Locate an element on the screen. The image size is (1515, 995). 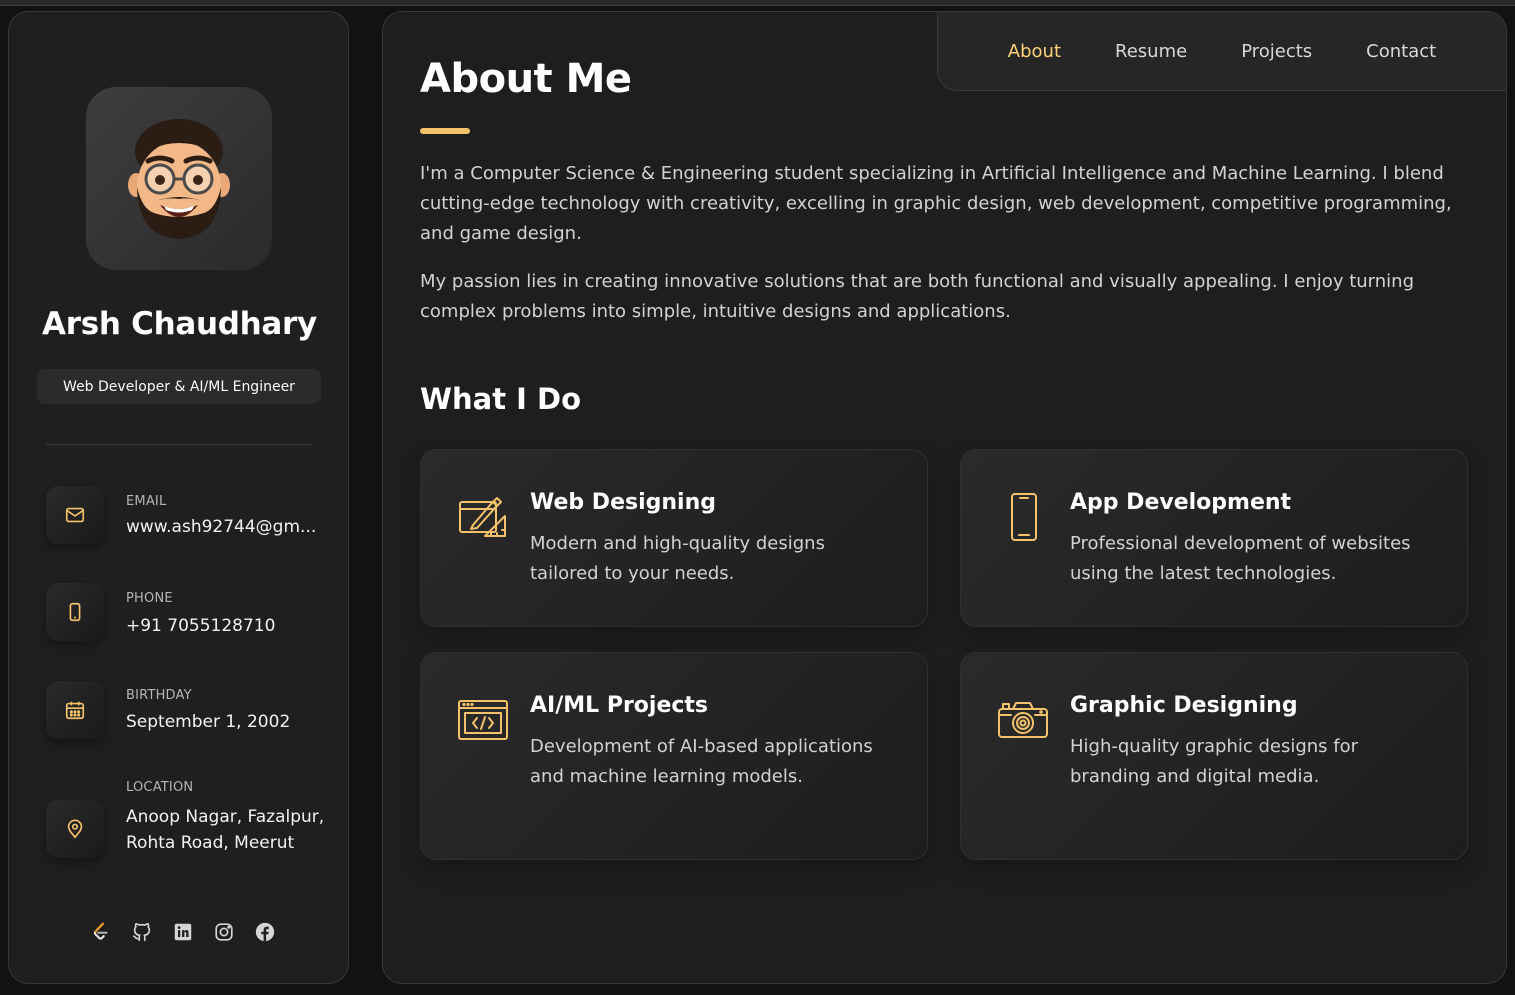
calendar-icon is located at coordinates (75, 710).